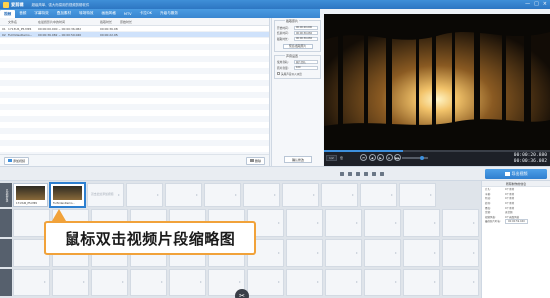 Image resolution: width=550 pixels, height=298 pixels. What do you see at coordinates (242, 293) in the screenshot?
I see `scissors-icon: ✂` at bounding box center [242, 293].